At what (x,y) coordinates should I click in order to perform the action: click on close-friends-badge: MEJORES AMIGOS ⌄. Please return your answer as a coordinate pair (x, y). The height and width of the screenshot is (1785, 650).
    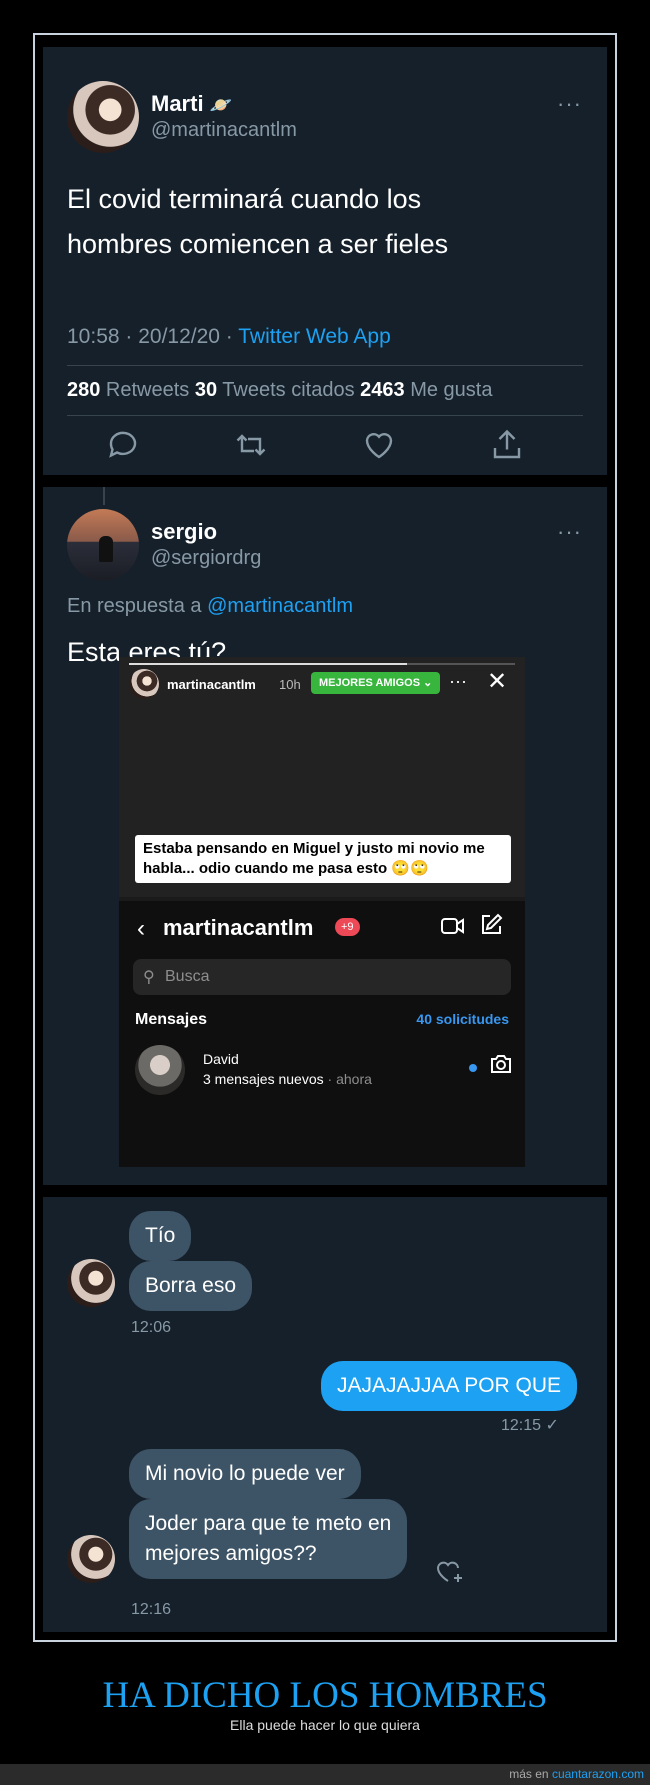
    Looking at the image, I should click on (376, 683).